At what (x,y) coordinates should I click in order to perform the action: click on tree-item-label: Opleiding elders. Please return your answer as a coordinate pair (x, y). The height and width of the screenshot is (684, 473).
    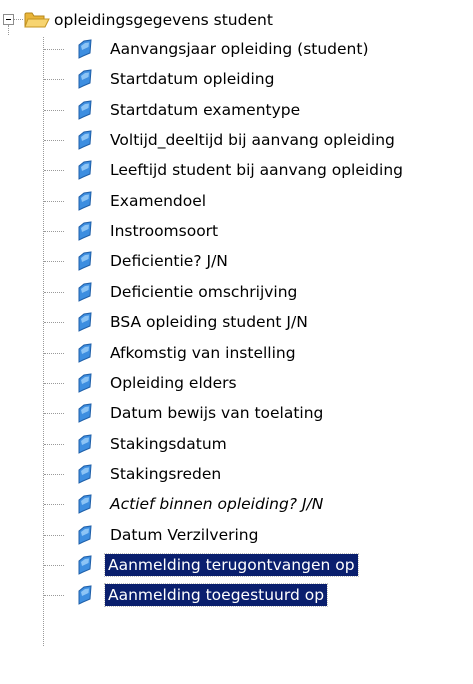
    Looking at the image, I should click on (173, 383).